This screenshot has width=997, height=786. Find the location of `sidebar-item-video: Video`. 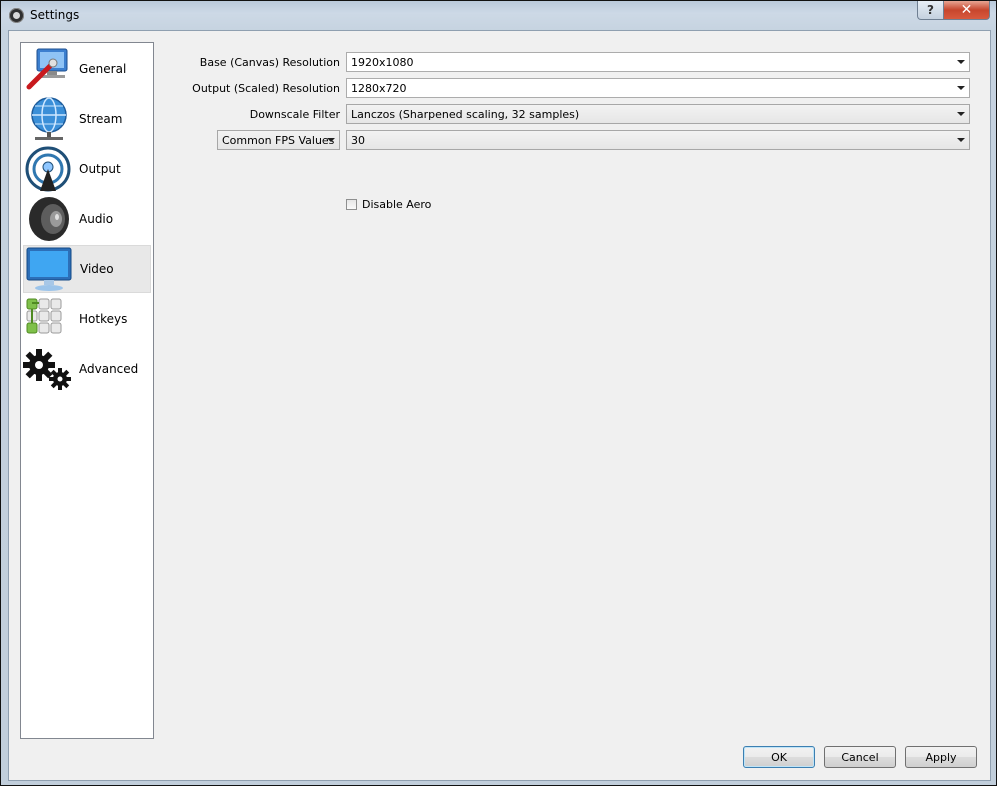

sidebar-item-video: Video is located at coordinates (87, 269).